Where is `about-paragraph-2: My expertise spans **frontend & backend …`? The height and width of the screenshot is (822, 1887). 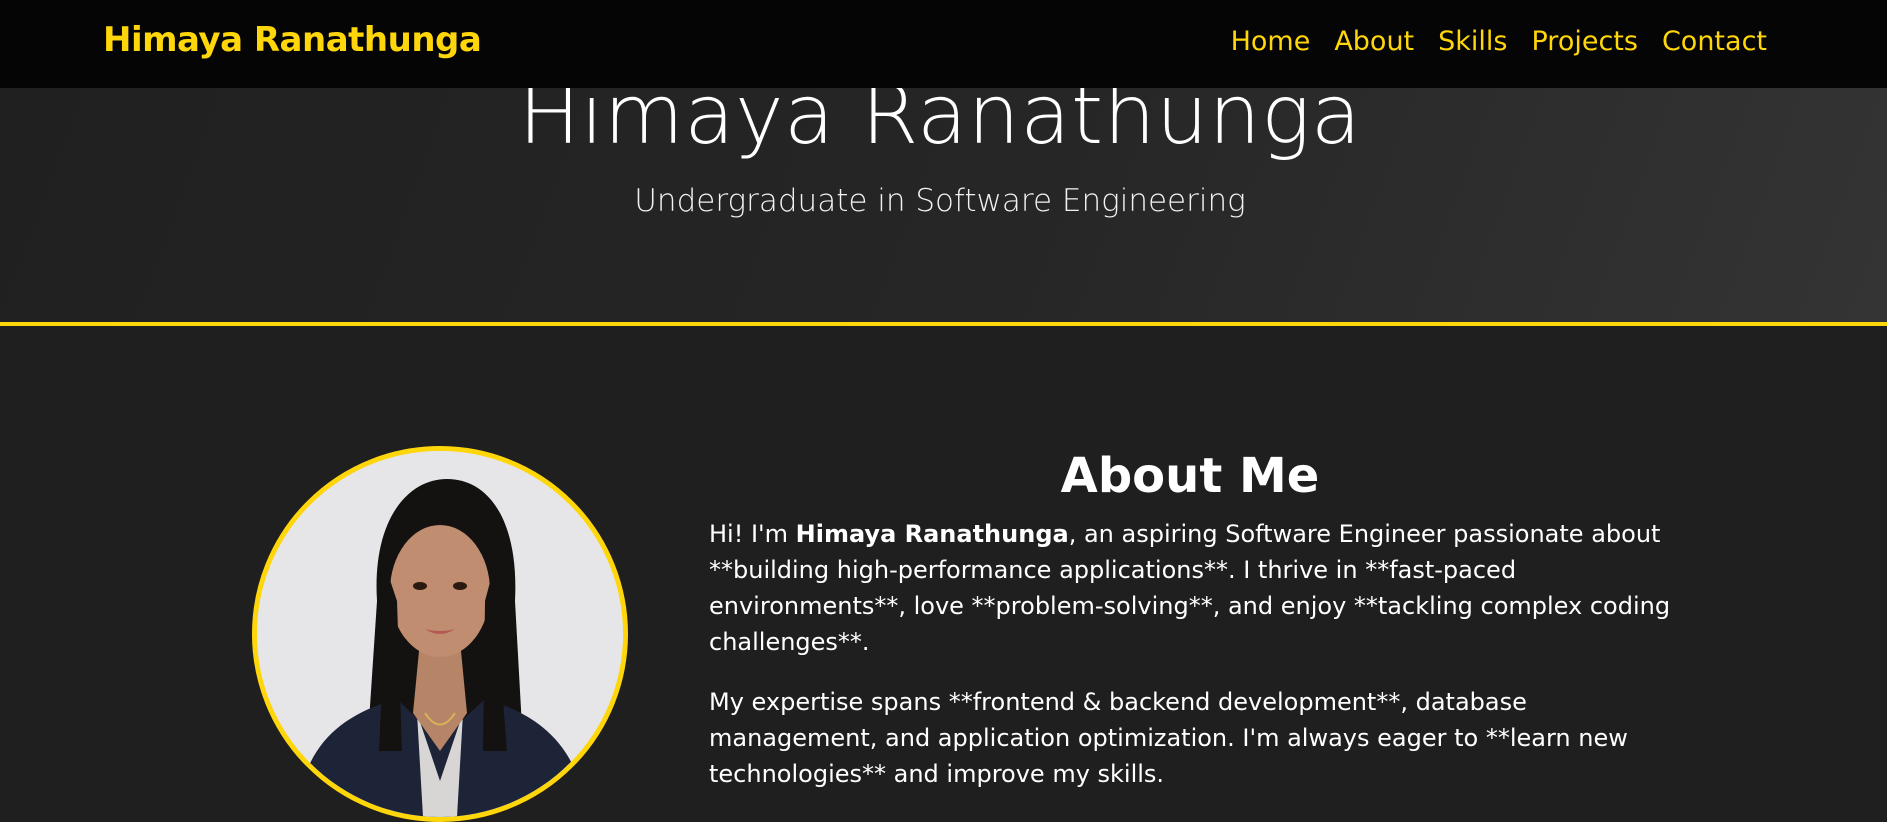
about-paragraph-2: My expertise spans **frontend & backend … is located at coordinates (1168, 738).